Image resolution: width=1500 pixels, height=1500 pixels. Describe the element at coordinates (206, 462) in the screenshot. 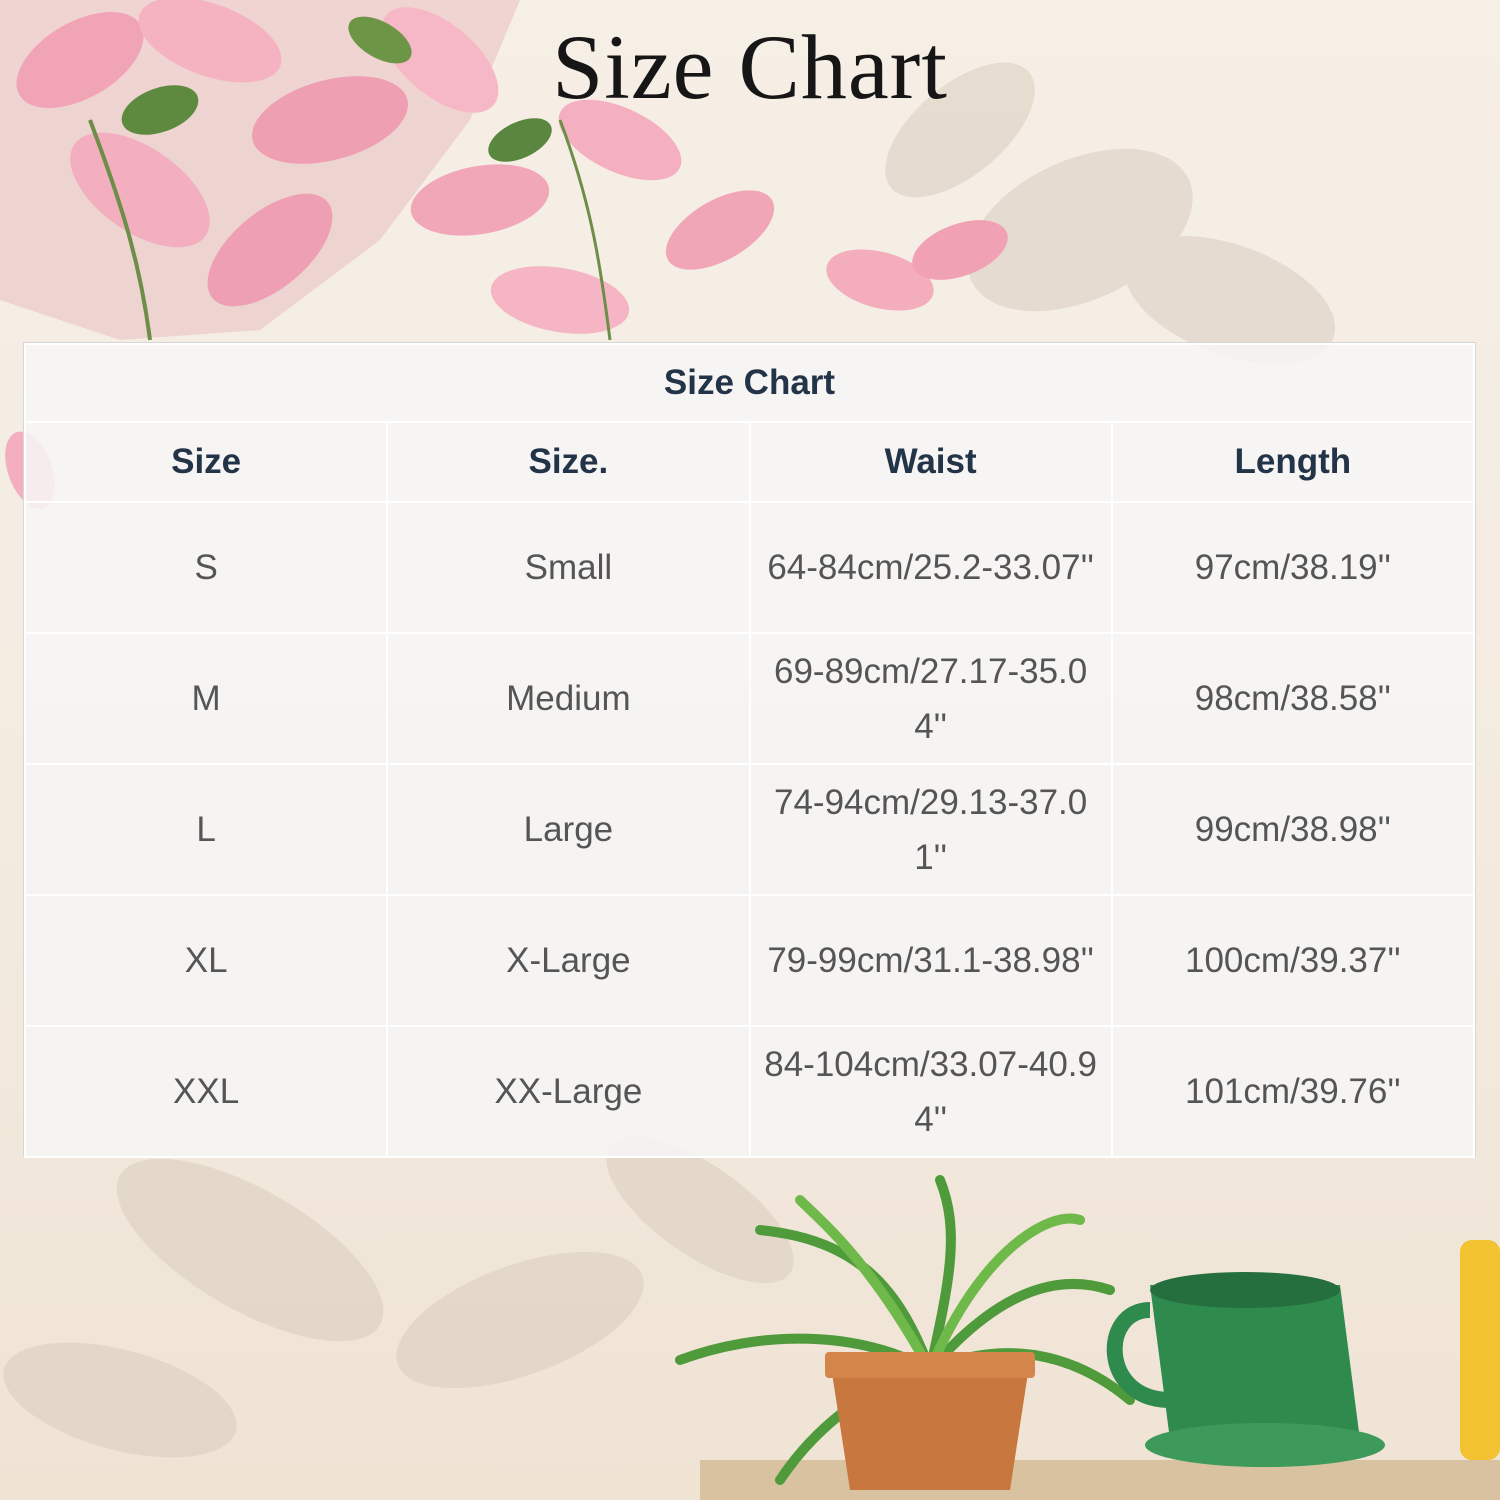

I see `column-header-size: Size` at that location.